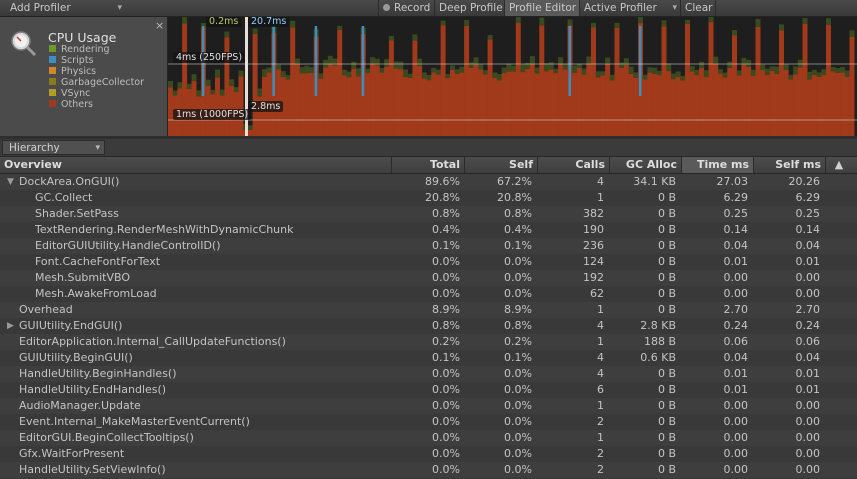 This screenshot has width=857, height=479. Describe the element at coordinates (736, 325) in the screenshot. I see `row-time-ms: 0.24` at that location.